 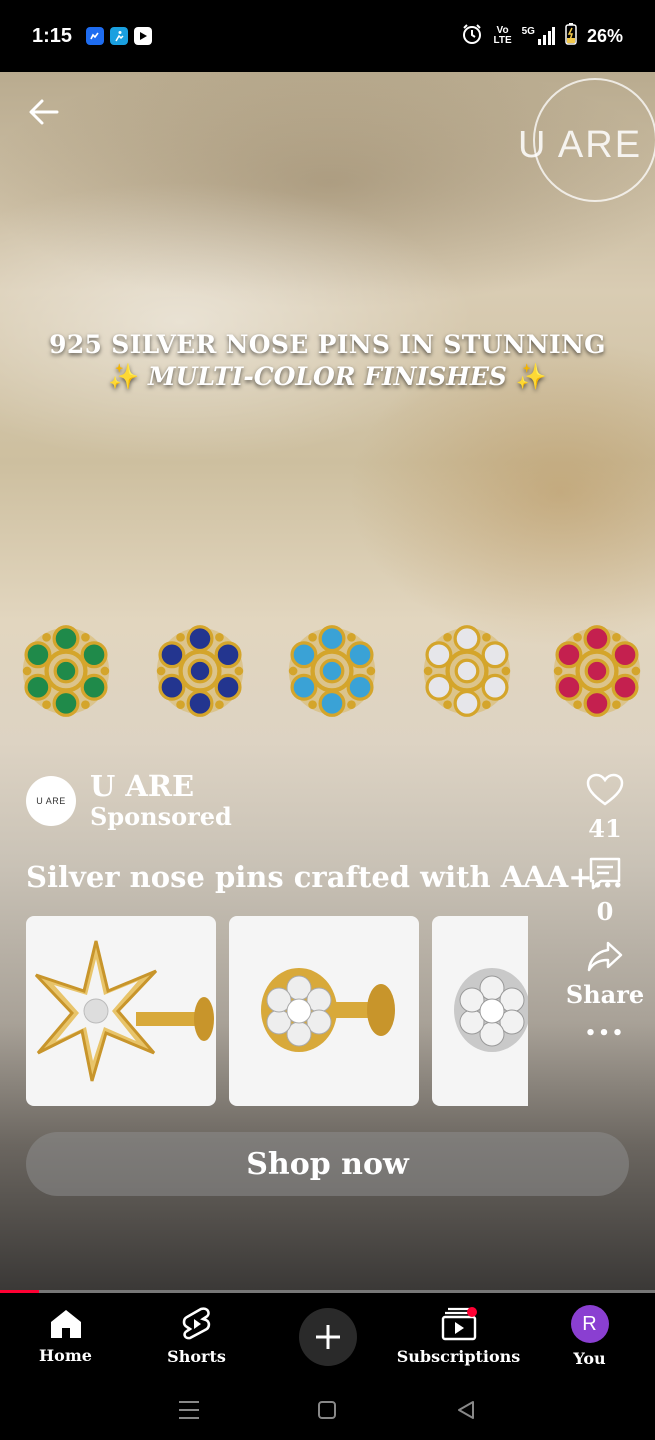 What do you see at coordinates (328, 1010) in the screenshot?
I see `cluster-nose-pin-image` at bounding box center [328, 1010].